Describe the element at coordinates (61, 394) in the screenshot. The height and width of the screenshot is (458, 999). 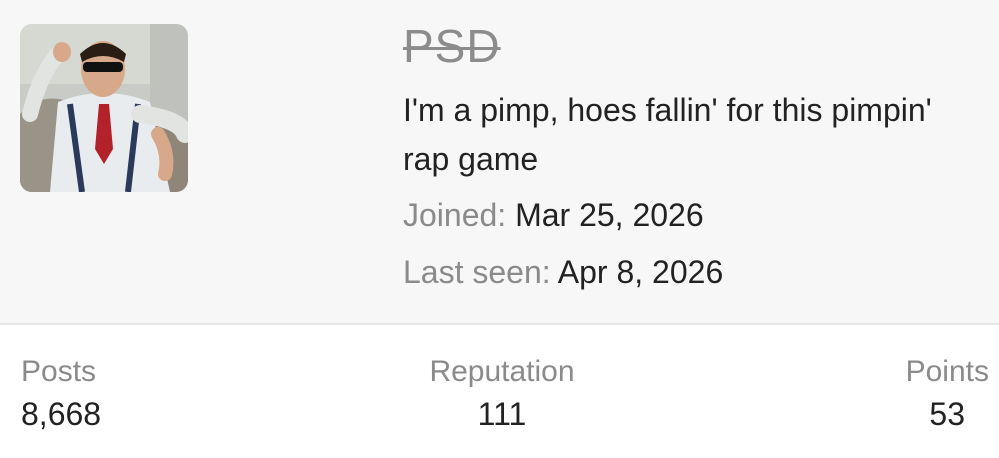
I see `stat-posts: Posts 8,668` at that location.